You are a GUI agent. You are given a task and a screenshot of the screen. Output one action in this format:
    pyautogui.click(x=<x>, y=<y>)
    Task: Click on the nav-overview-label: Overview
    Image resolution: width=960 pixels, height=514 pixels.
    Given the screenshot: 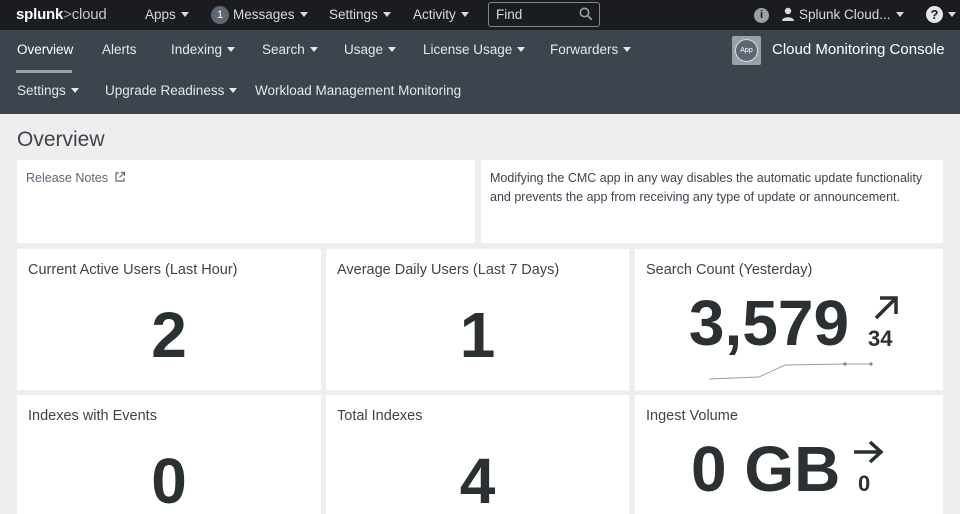 What is the action you would take?
    pyautogui.click(x=45, y=49)
    